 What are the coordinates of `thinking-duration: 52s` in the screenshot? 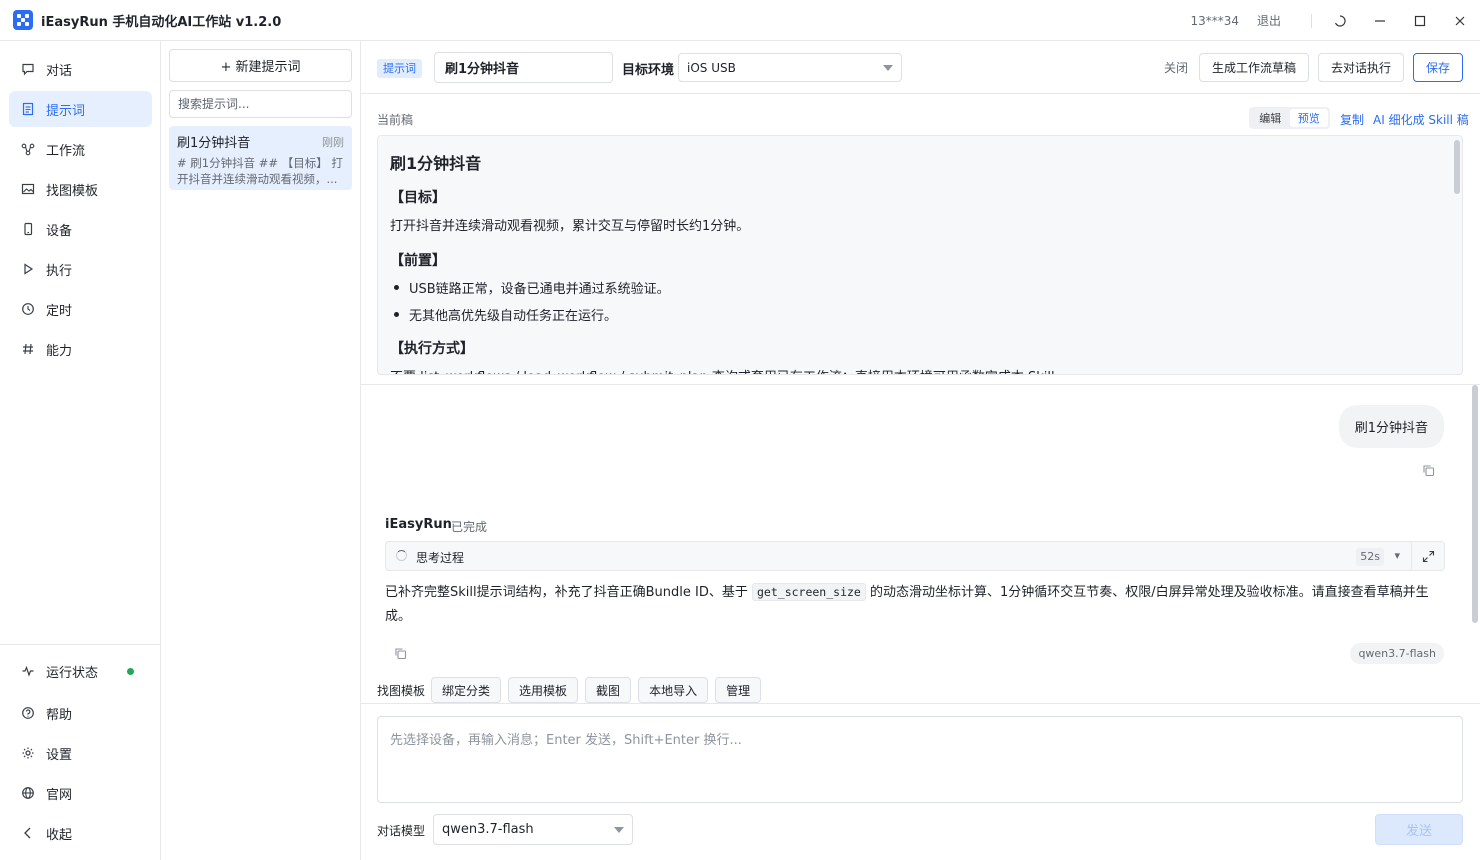 It's located at (1370, 557).